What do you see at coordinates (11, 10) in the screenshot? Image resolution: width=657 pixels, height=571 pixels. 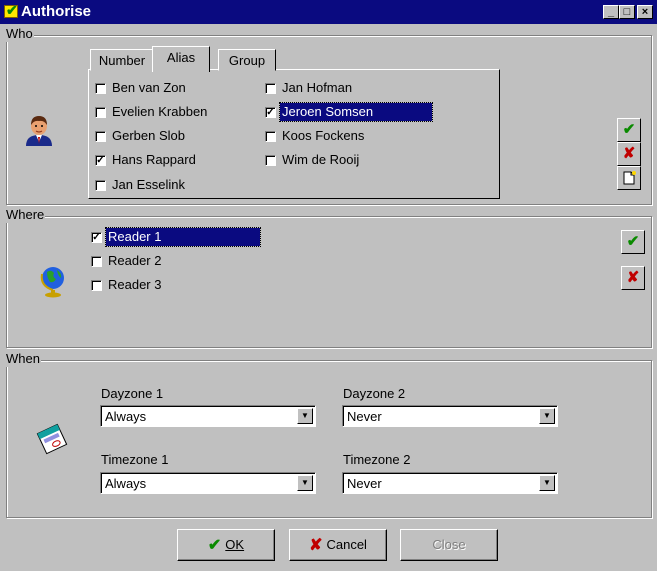 I see `app-check-icon: ✔` at bounding box center [11, 10].